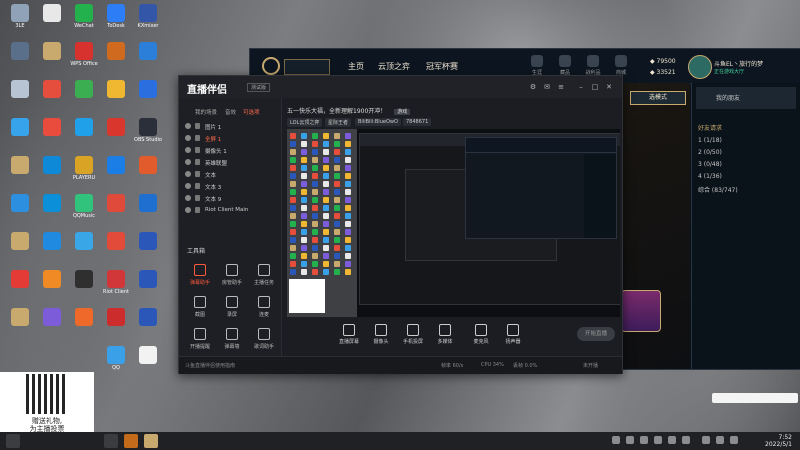  I want to click on scene-item: 文本 9, so click(231, 199).